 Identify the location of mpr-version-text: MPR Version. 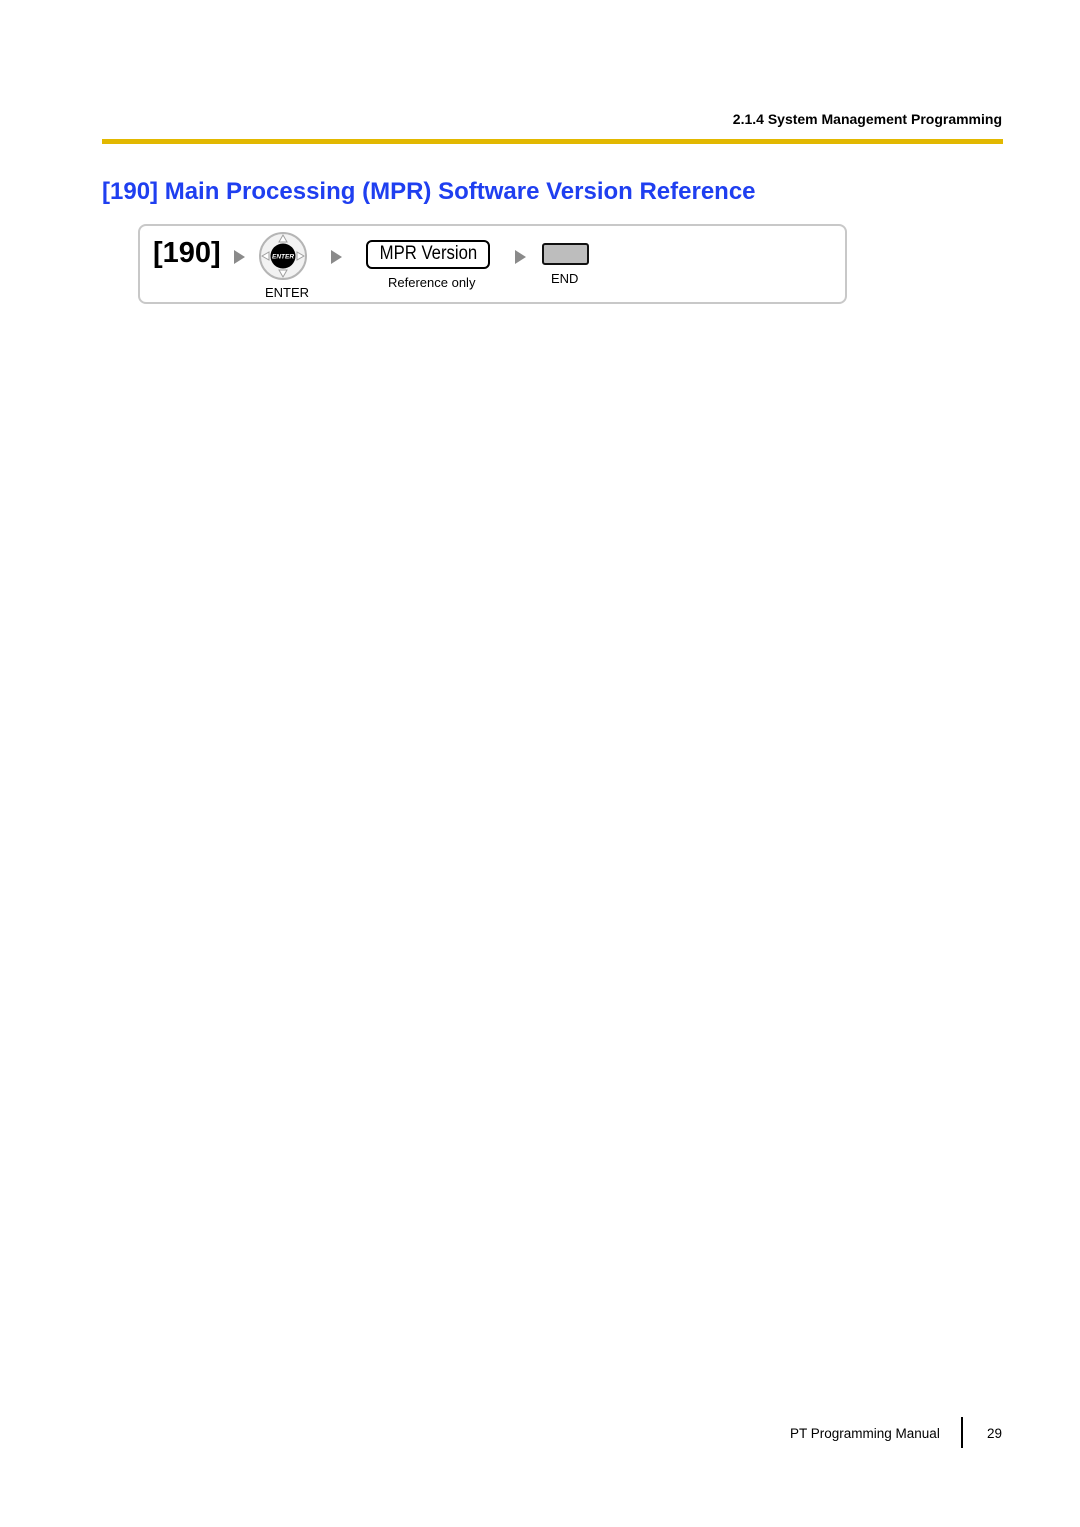
(428, 253).